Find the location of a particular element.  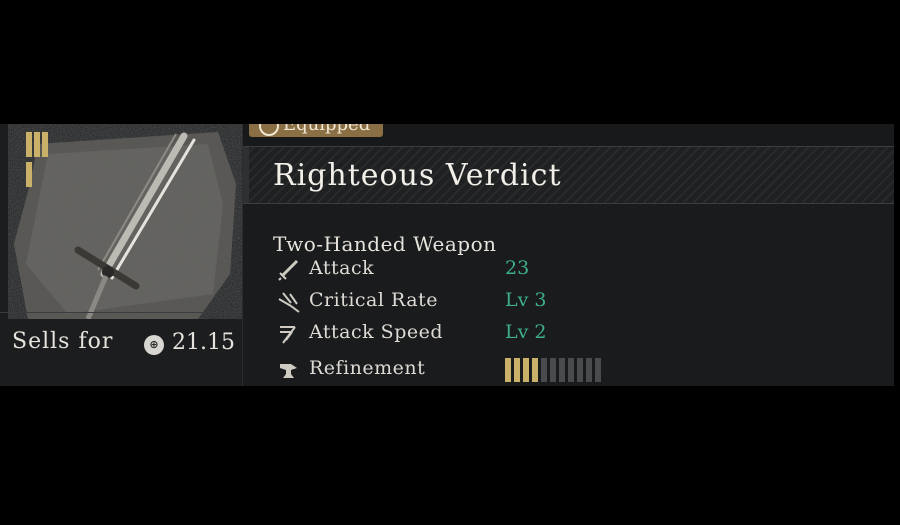

equipped-badge: Equipped is located at coordinates (316, 130).